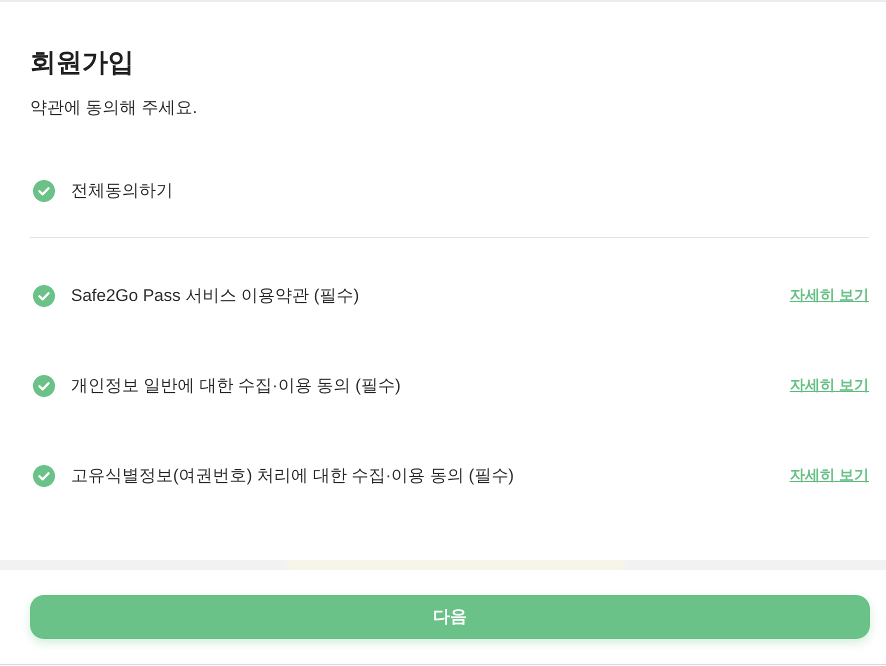  Describe the element at coordinates (114, 108) in the screenshot. I see `page-subtitle: 약관에 동의해 주세요.` at that location.